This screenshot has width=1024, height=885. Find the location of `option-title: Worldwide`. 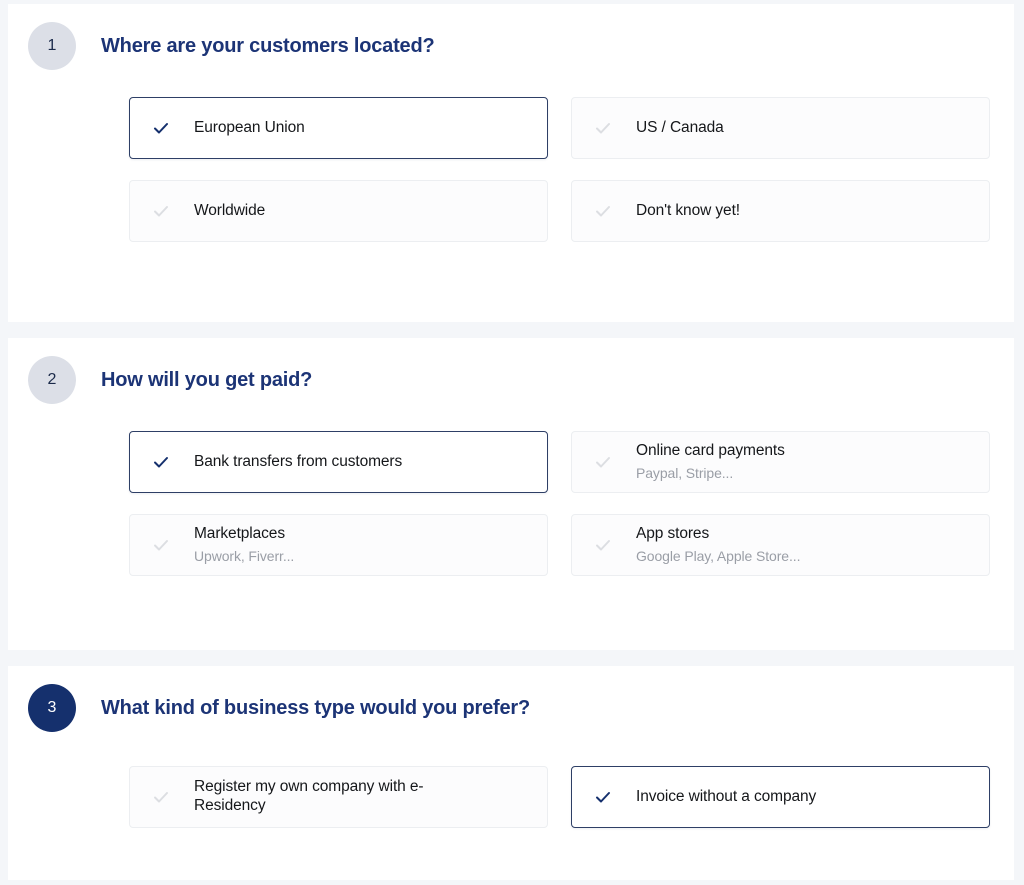

option-title: Worldwide is located at coordinates (230, 210).